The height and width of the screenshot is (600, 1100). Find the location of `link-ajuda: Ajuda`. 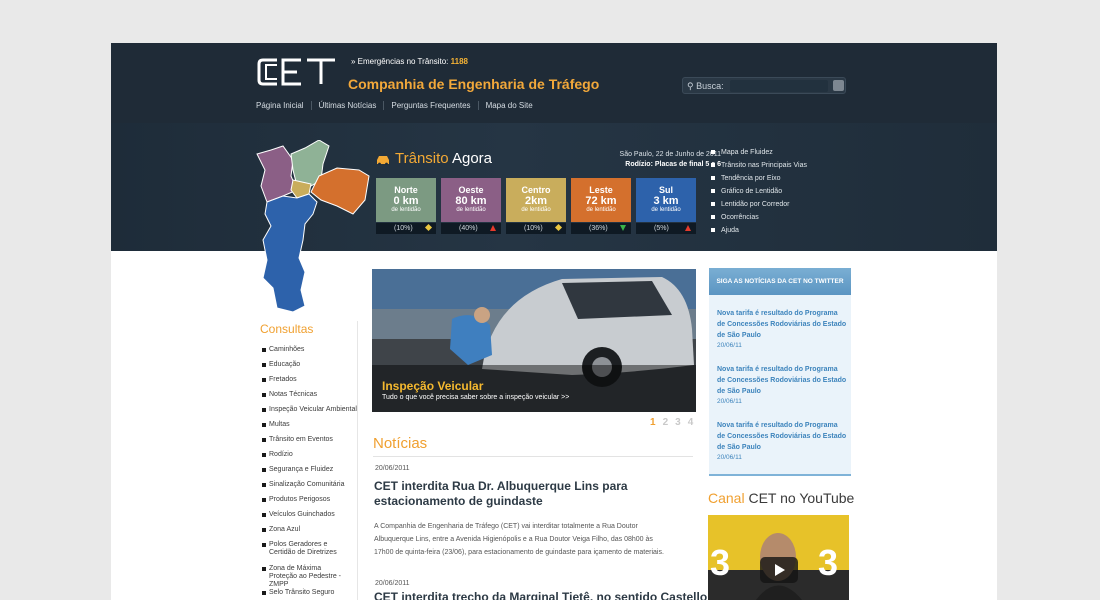

link-ajuda: Ajuda is located at coordinates (759, 230).